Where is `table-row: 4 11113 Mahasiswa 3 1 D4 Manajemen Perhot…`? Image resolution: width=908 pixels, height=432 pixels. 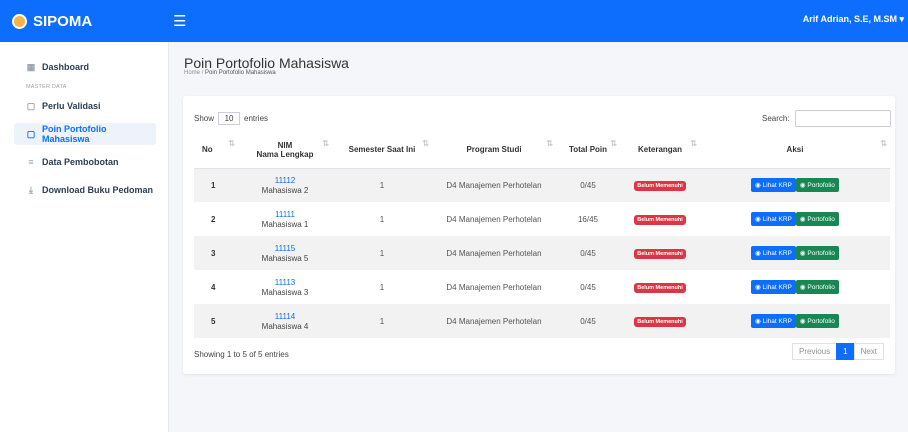
table-row: 4 11113 Mahasiswa 3 1 D4 Manajemen Perhot… is located at coordinates (542, 287).